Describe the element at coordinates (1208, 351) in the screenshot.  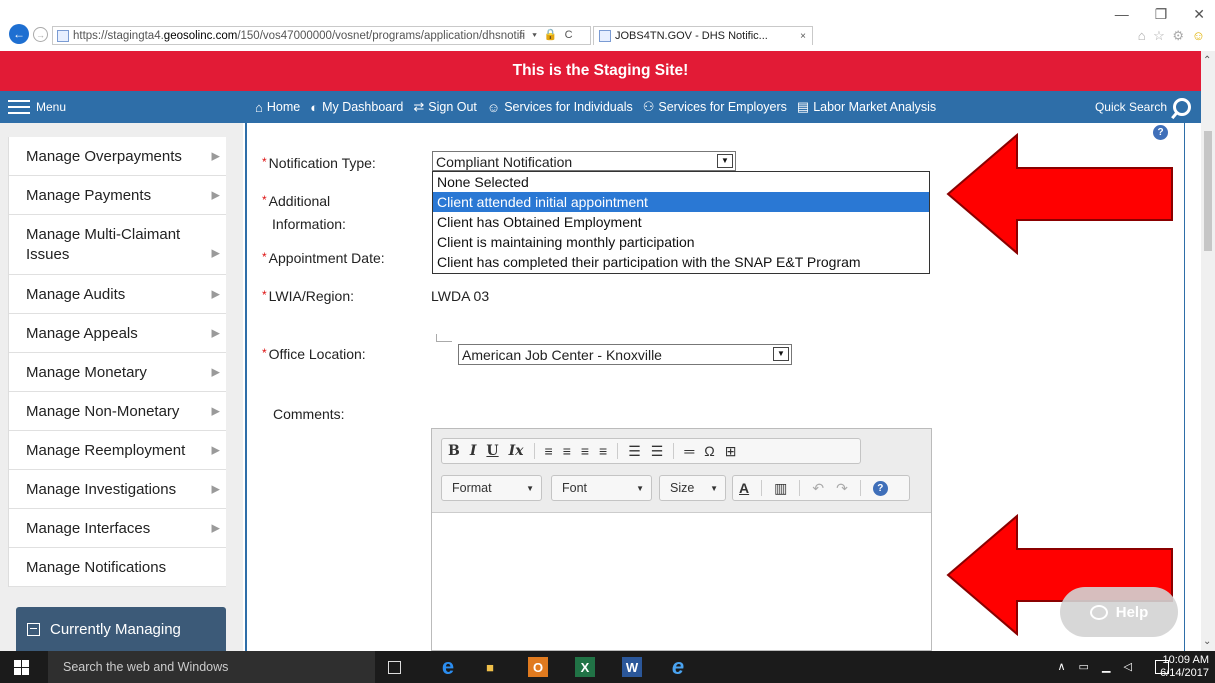
I see `page-scrollbar: ⌃ ⌄` at that location.